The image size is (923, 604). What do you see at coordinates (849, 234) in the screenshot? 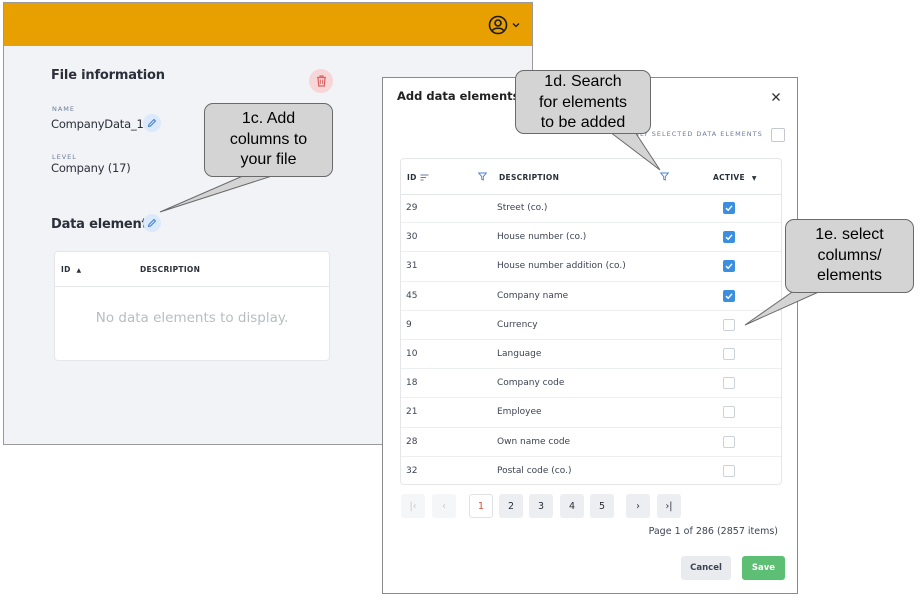
I see `callout-1e-line: 1e. select` at bounding box center [849, 234].